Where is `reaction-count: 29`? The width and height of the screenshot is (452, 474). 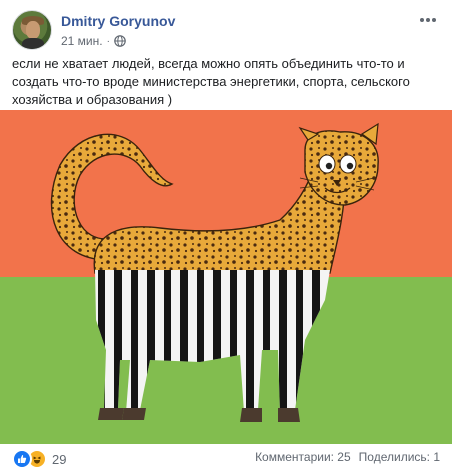 reaction-count: 29 is located at coordinates (59, 459).